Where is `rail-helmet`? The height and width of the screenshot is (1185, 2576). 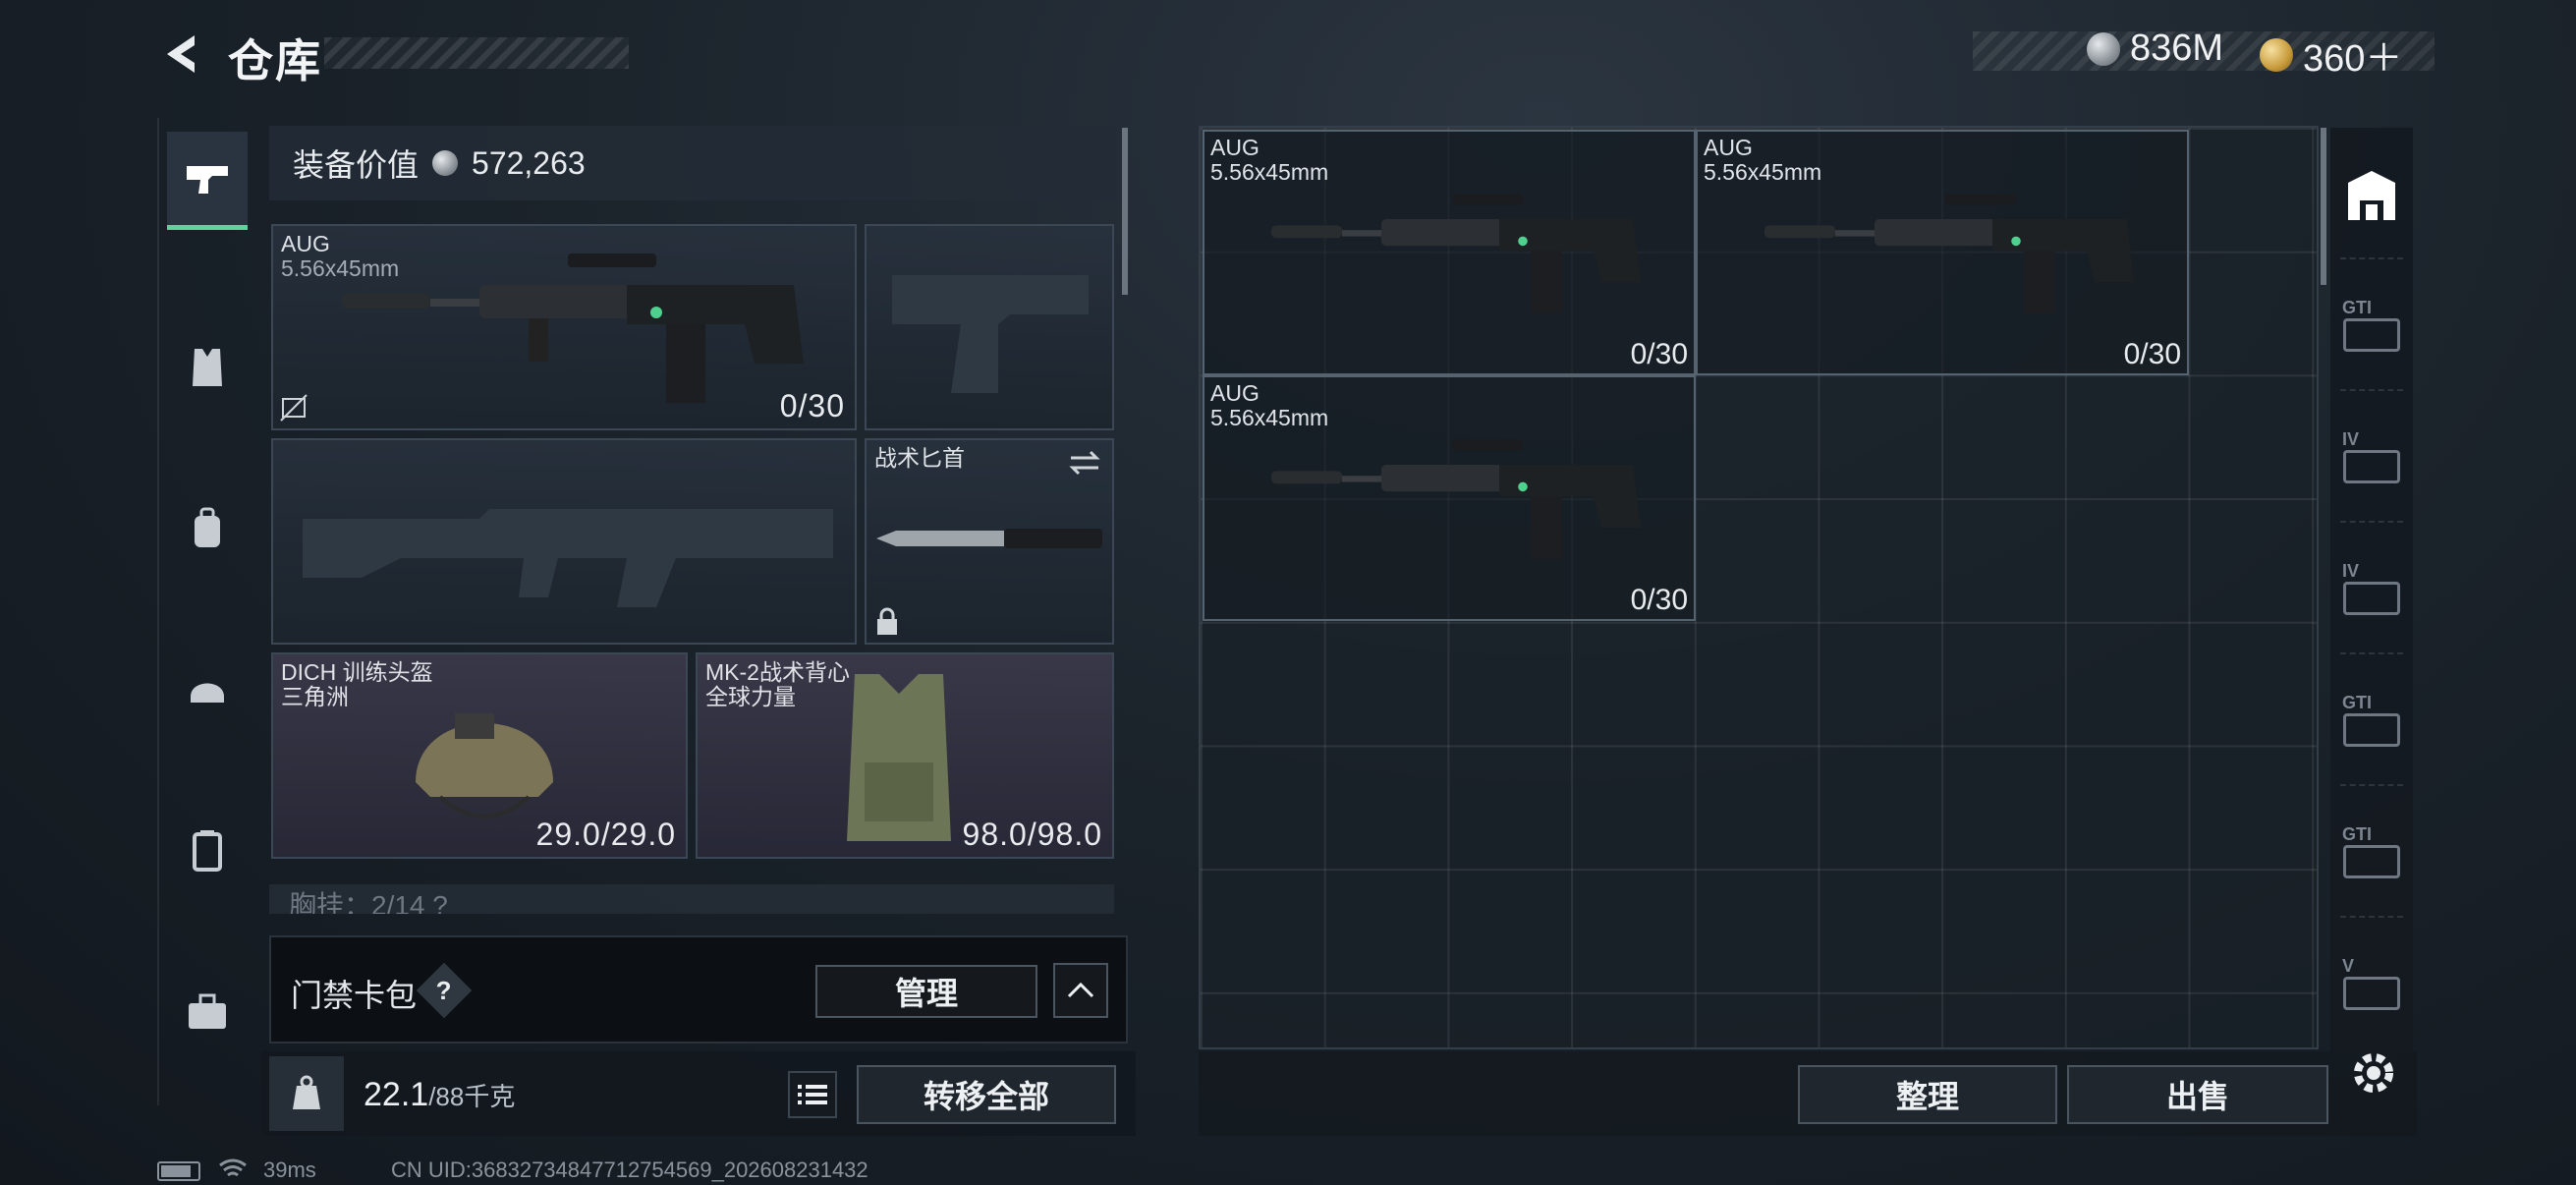 rail-helmet is located at coordinates (207, 690).